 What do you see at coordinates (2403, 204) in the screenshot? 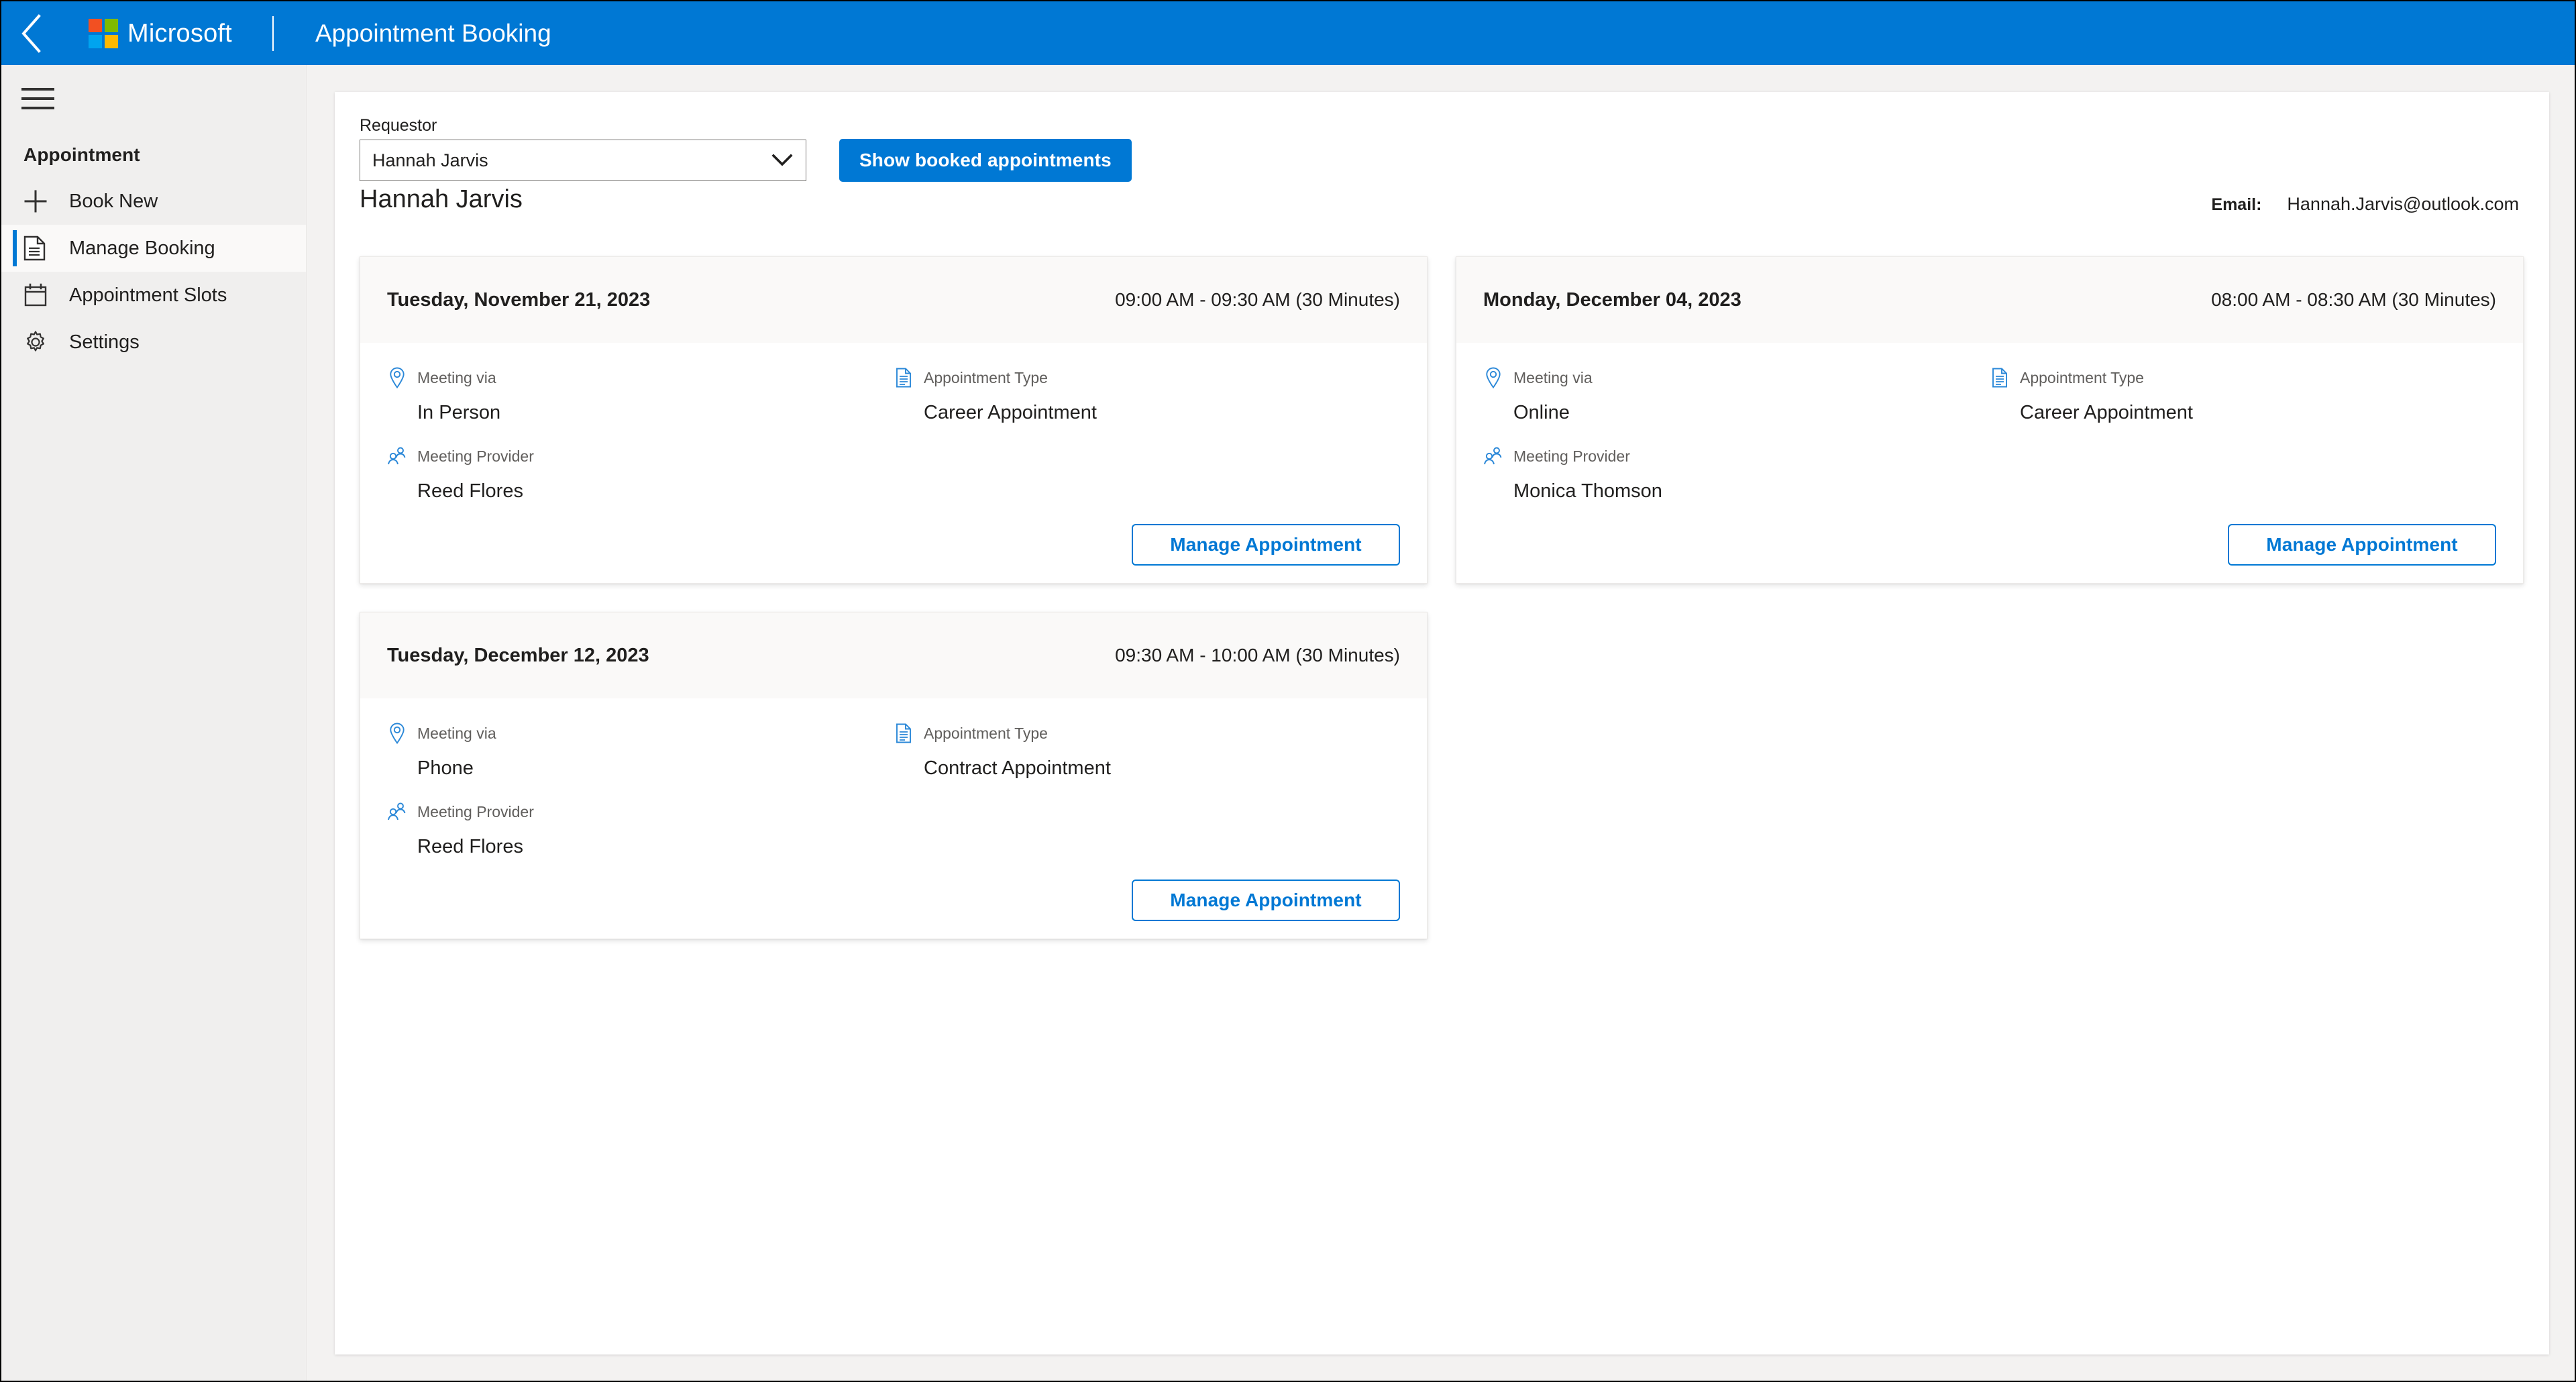
I see `email-value: Hannah.Jarvis@outlook.com` at bounding box center [2403, 204].